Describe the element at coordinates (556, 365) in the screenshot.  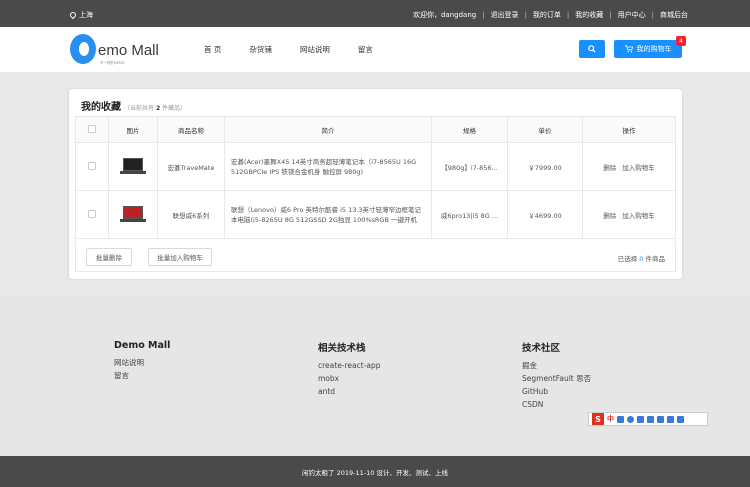
I see `footer-link: 掘金` at that location.